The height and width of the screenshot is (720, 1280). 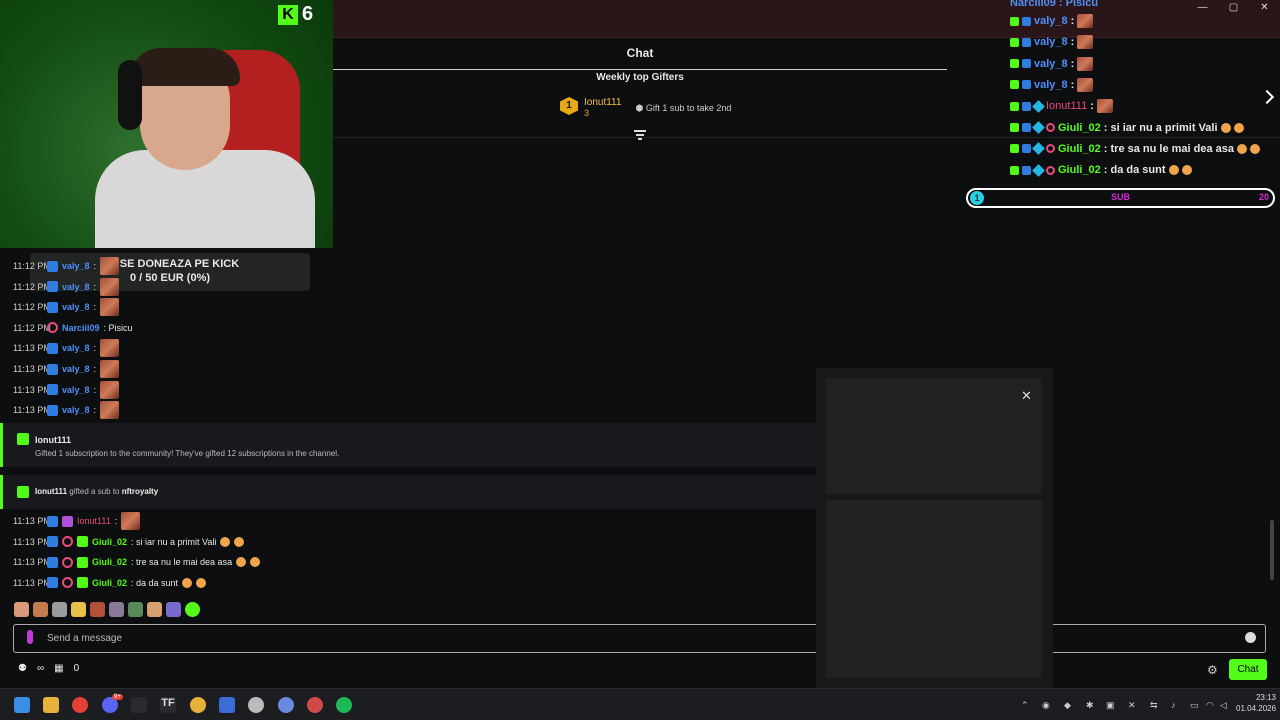 I want to click on gifter-name: Ionut111, so click(x=603, y=102).